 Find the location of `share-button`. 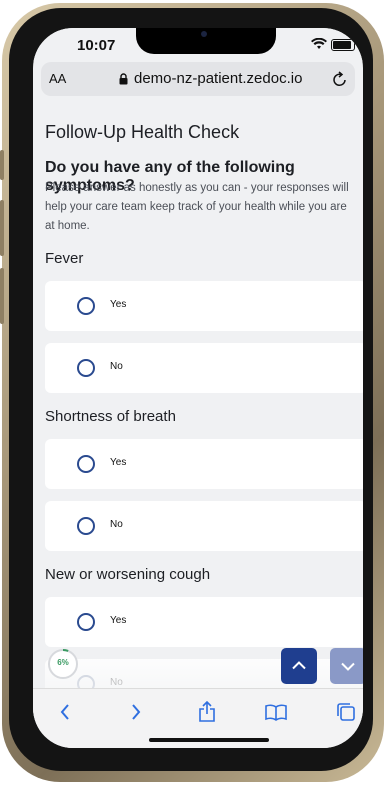

share-button is located at coordinates (207, 712).